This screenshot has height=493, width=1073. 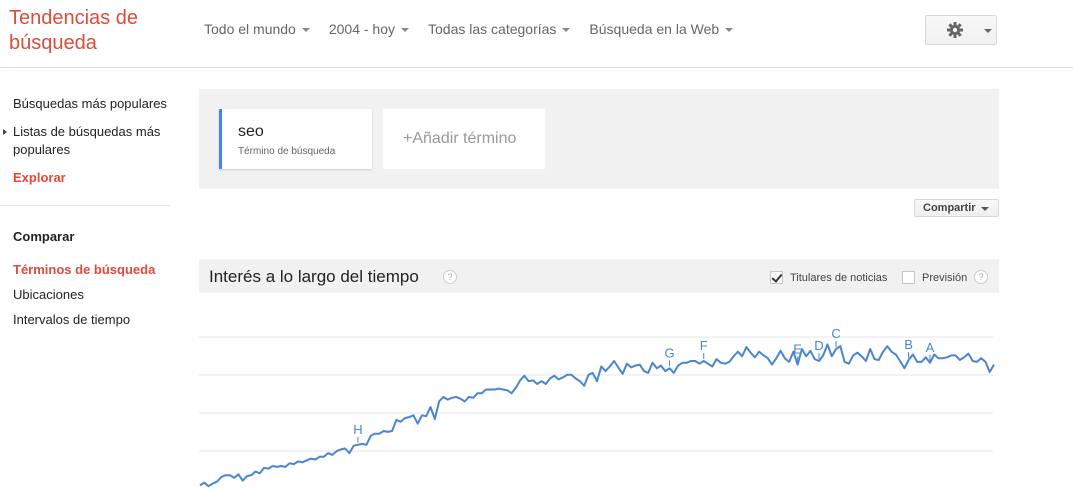 What do you see at coordinates (5, 132) in the screenshot?
I see `caret-right-icon` at bounding box center [5, 132].